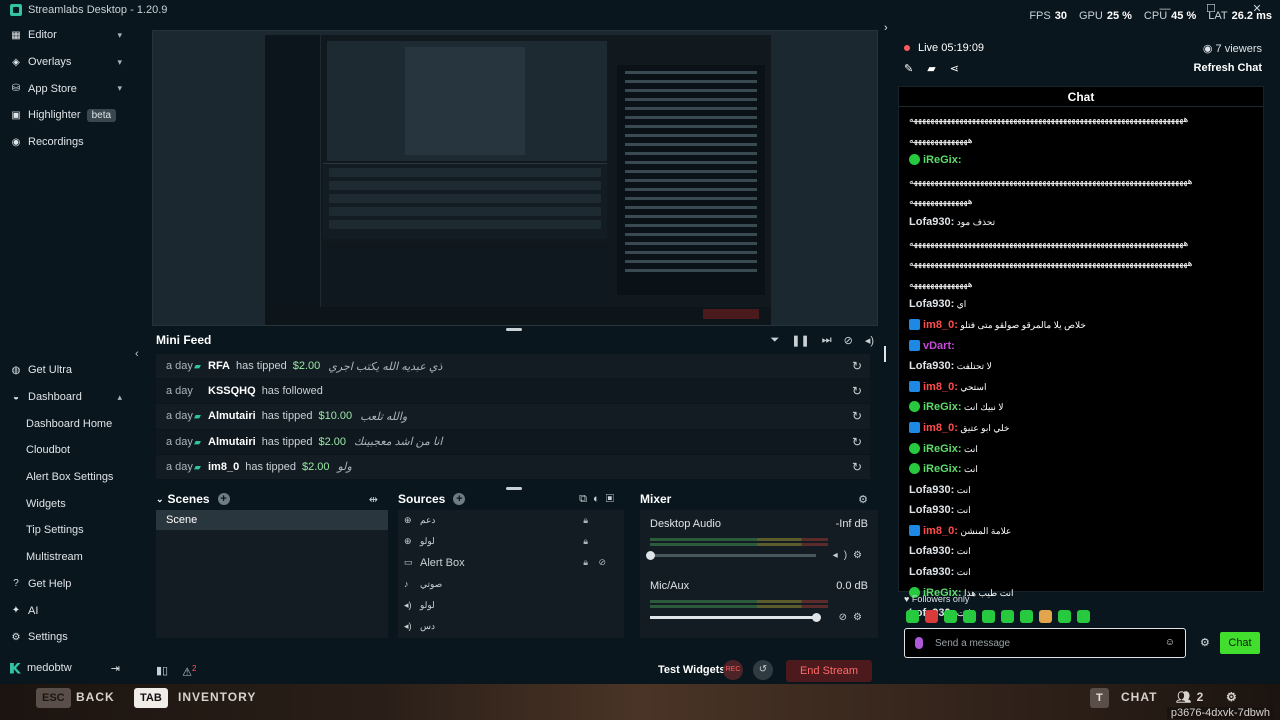 The image size is (1280, 720). I want to click on source-item: ⊕ لولو 🔒︎, so click(511, 541).